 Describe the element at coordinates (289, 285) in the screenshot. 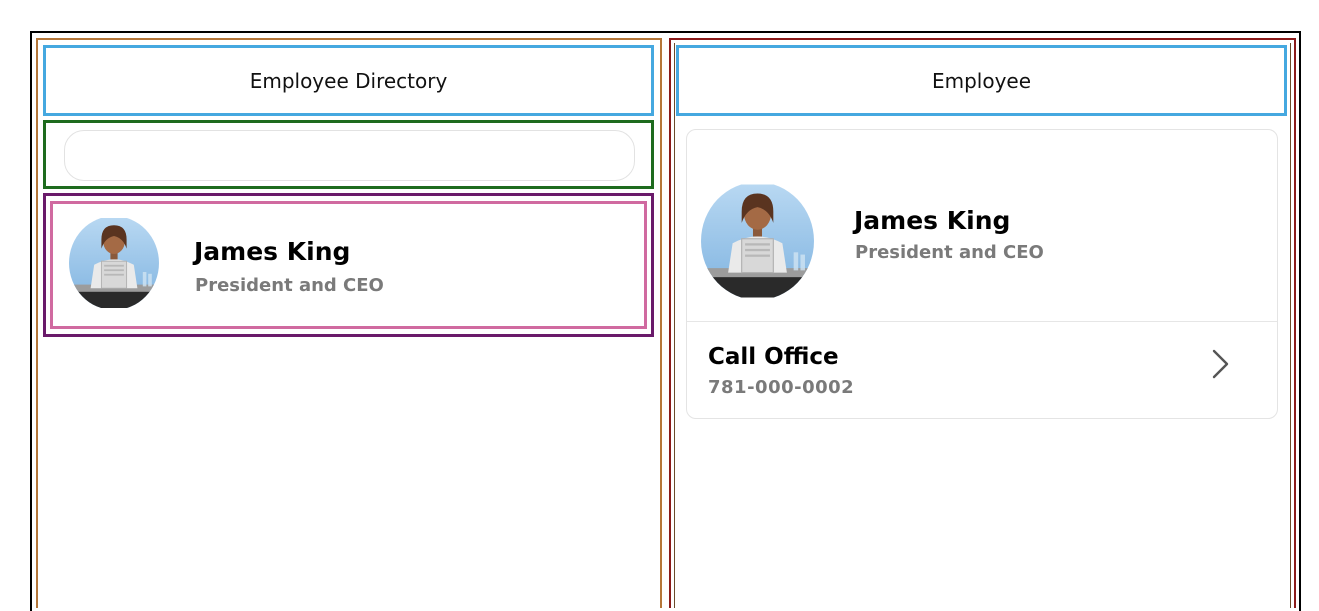

I see `employee-title: President and CEO` at that location.